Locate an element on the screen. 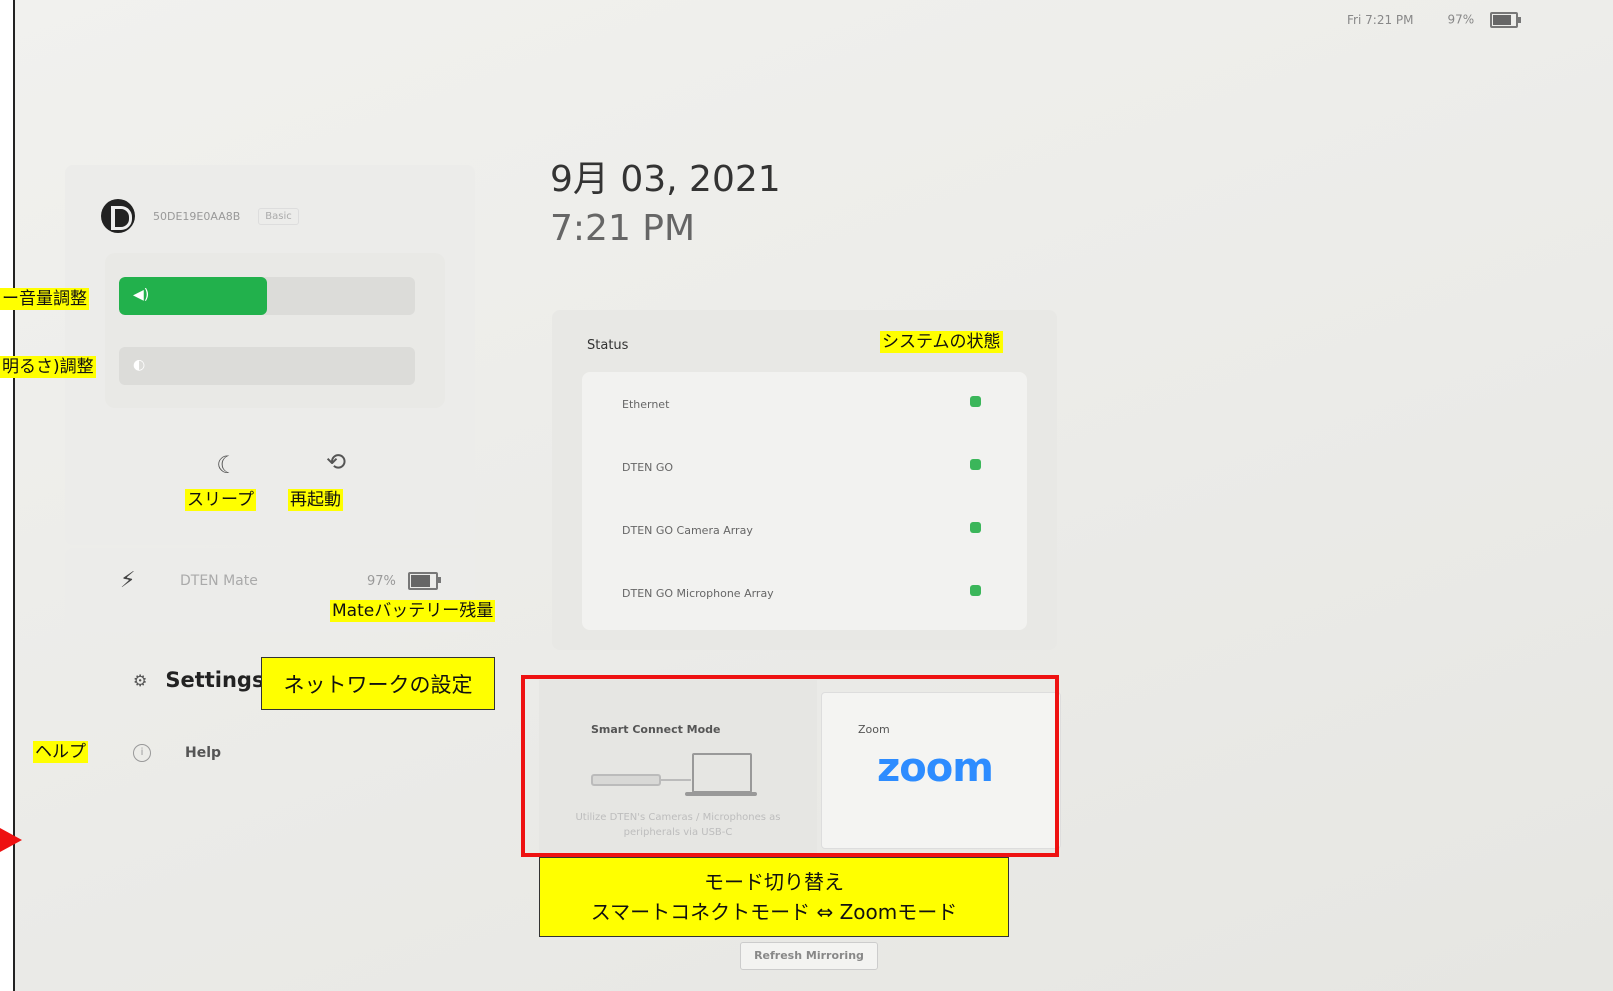 The height and width of the screenshot is (991, 1613). slider-group: ◀) ◐ is located at coordinates (275, 330).